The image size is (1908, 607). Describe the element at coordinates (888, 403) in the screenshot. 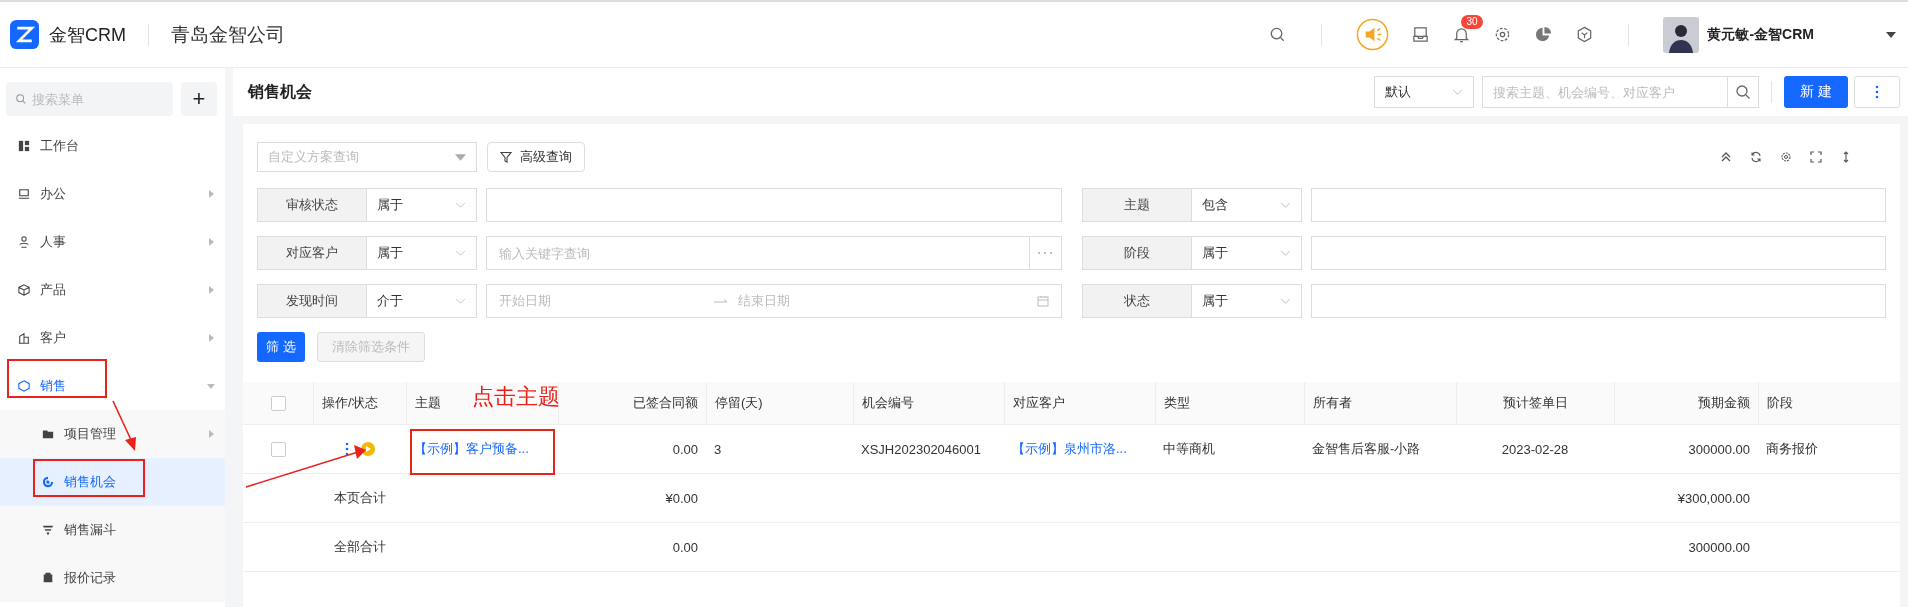

I see `column-header: 机会编号` at that location.